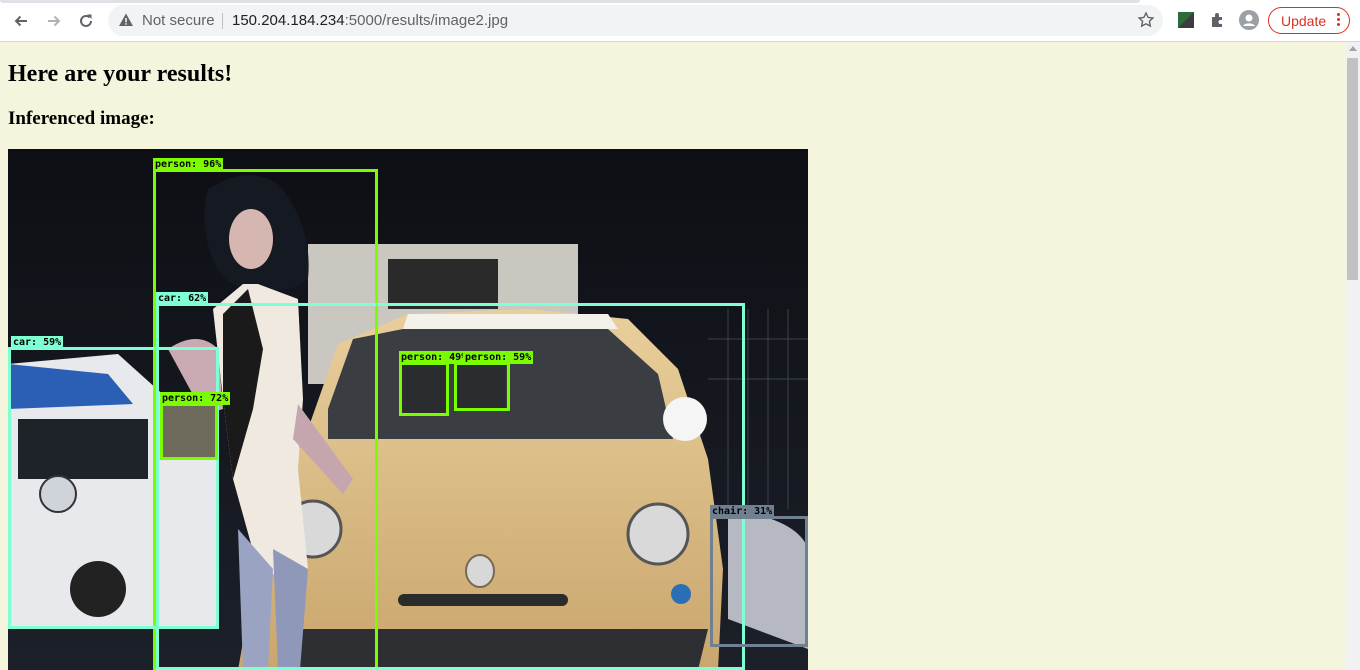 Image resolution: width=1360 pixels, height=670 pixels. I want to click on extension-leaf-icon, so click(1186, 20).